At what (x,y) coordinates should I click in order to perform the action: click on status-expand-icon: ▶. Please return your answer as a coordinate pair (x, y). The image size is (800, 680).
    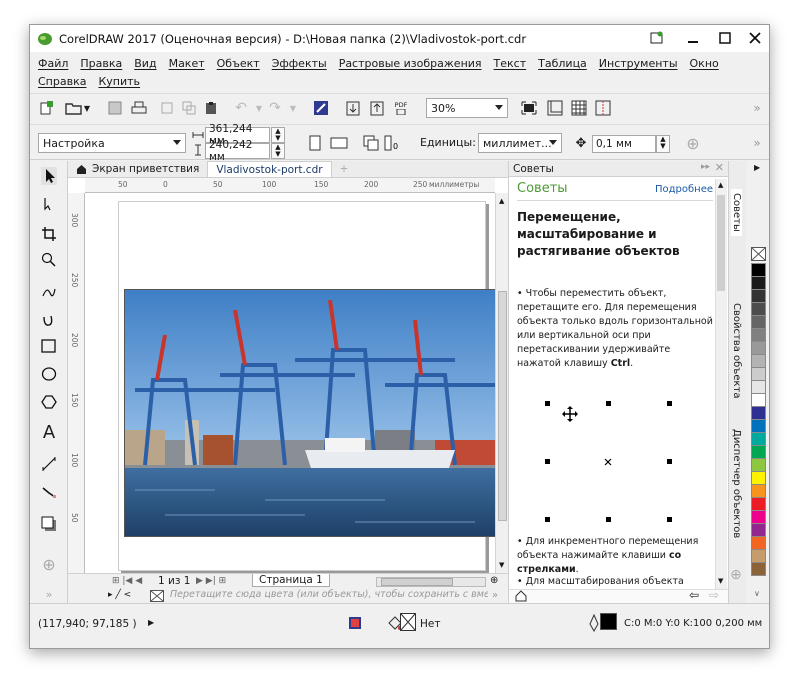
    Looking at the image, I should click on (151, 622).